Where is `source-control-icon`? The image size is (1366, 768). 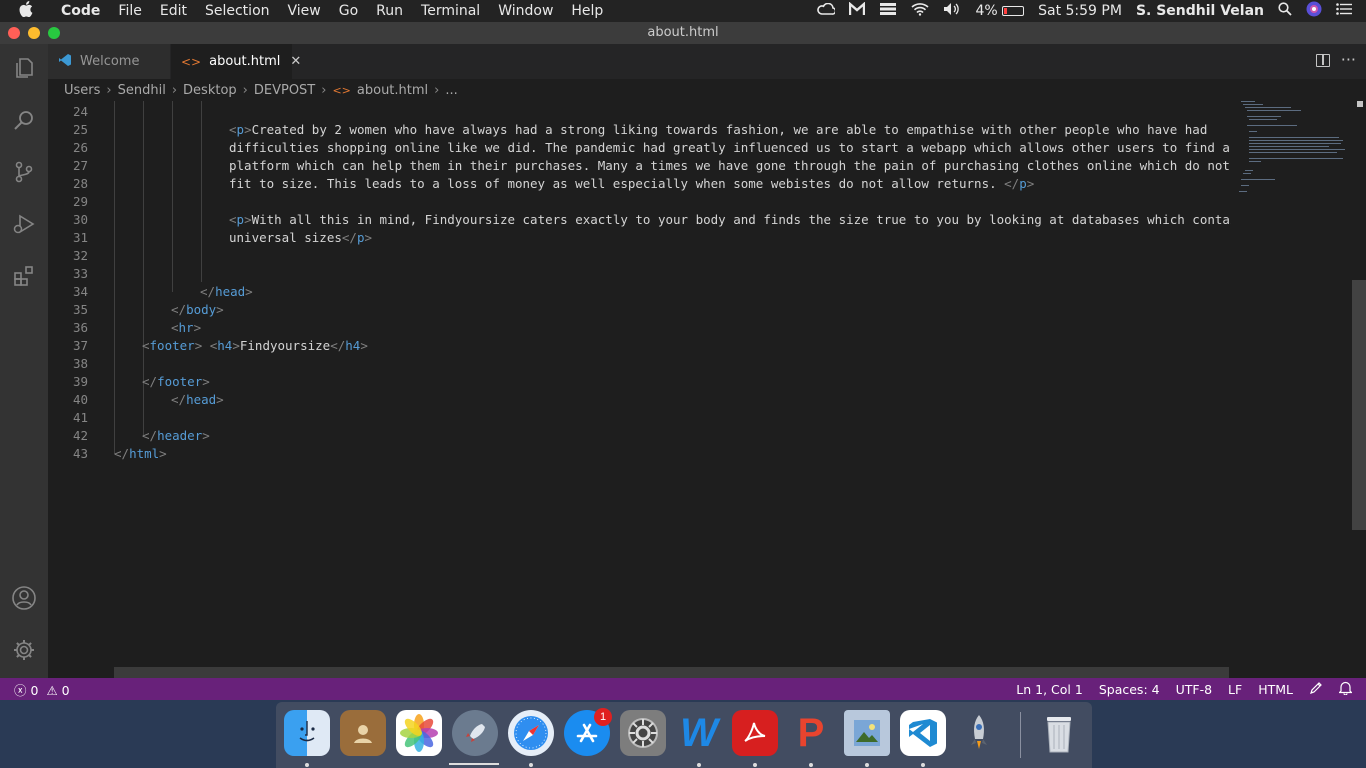 source-control-icon is located at coordinates (24, 172).